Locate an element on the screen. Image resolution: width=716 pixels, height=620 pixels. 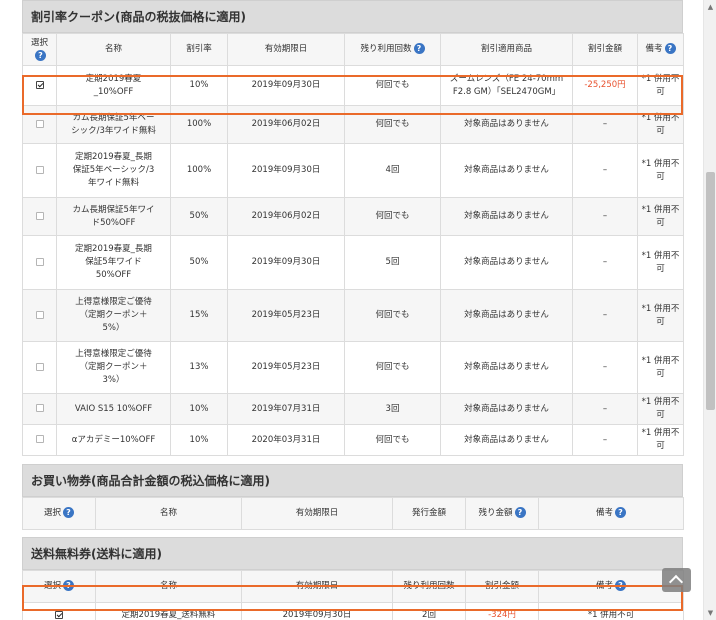
col-amount: 割引金額 is located at coordinates (605, 49).